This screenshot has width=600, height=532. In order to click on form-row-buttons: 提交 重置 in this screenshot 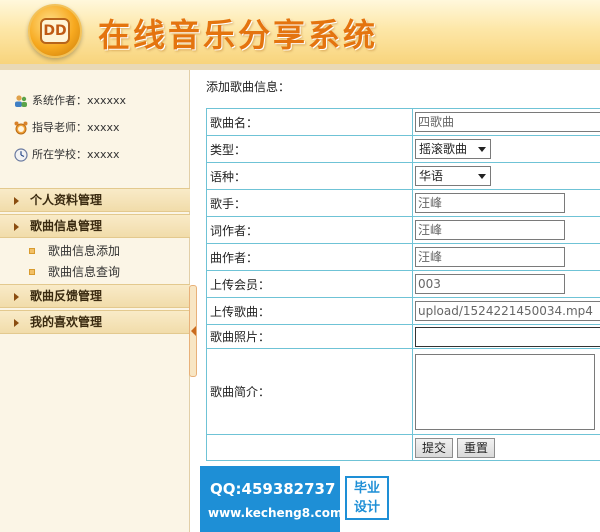, I will do `click(403, 447)`.